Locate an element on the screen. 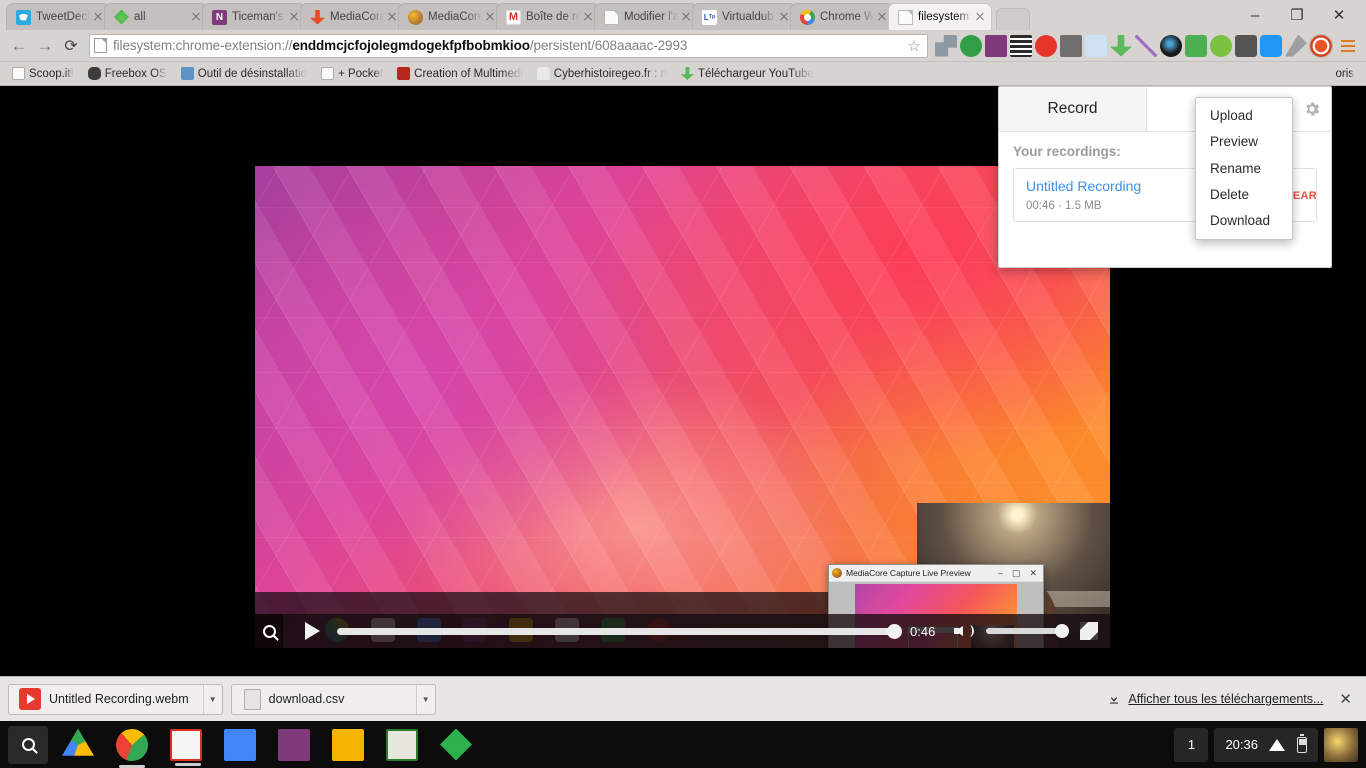  launcher-search-icon is located at coordinates (28, 744).